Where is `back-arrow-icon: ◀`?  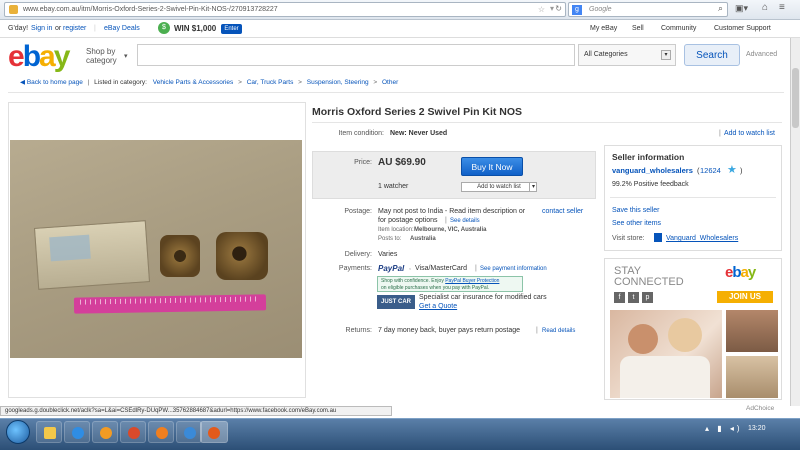
back-arrow-icon: ◀ is located at coordinates (23, 82).